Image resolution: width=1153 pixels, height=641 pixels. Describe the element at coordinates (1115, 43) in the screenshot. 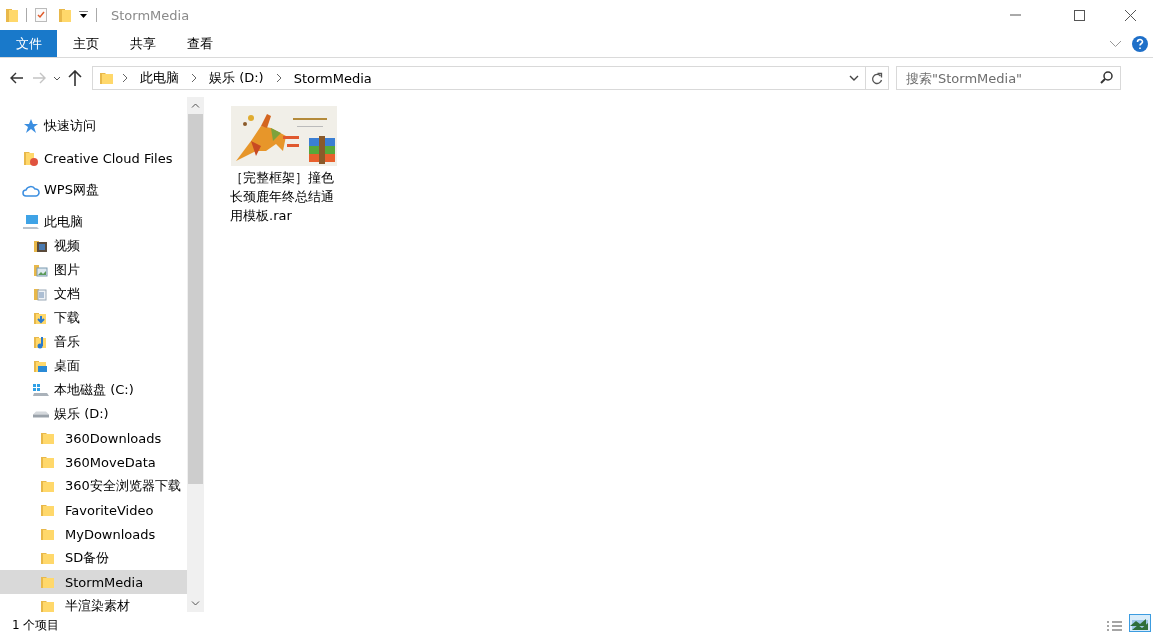

I see `expand-ribbon-icon` at that location.